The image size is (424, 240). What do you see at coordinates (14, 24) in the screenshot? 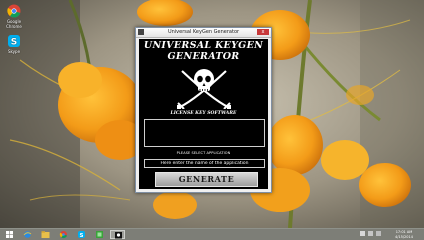
I see `desktop-icon-label: Google Chrome` at bounding box center [14, 24].